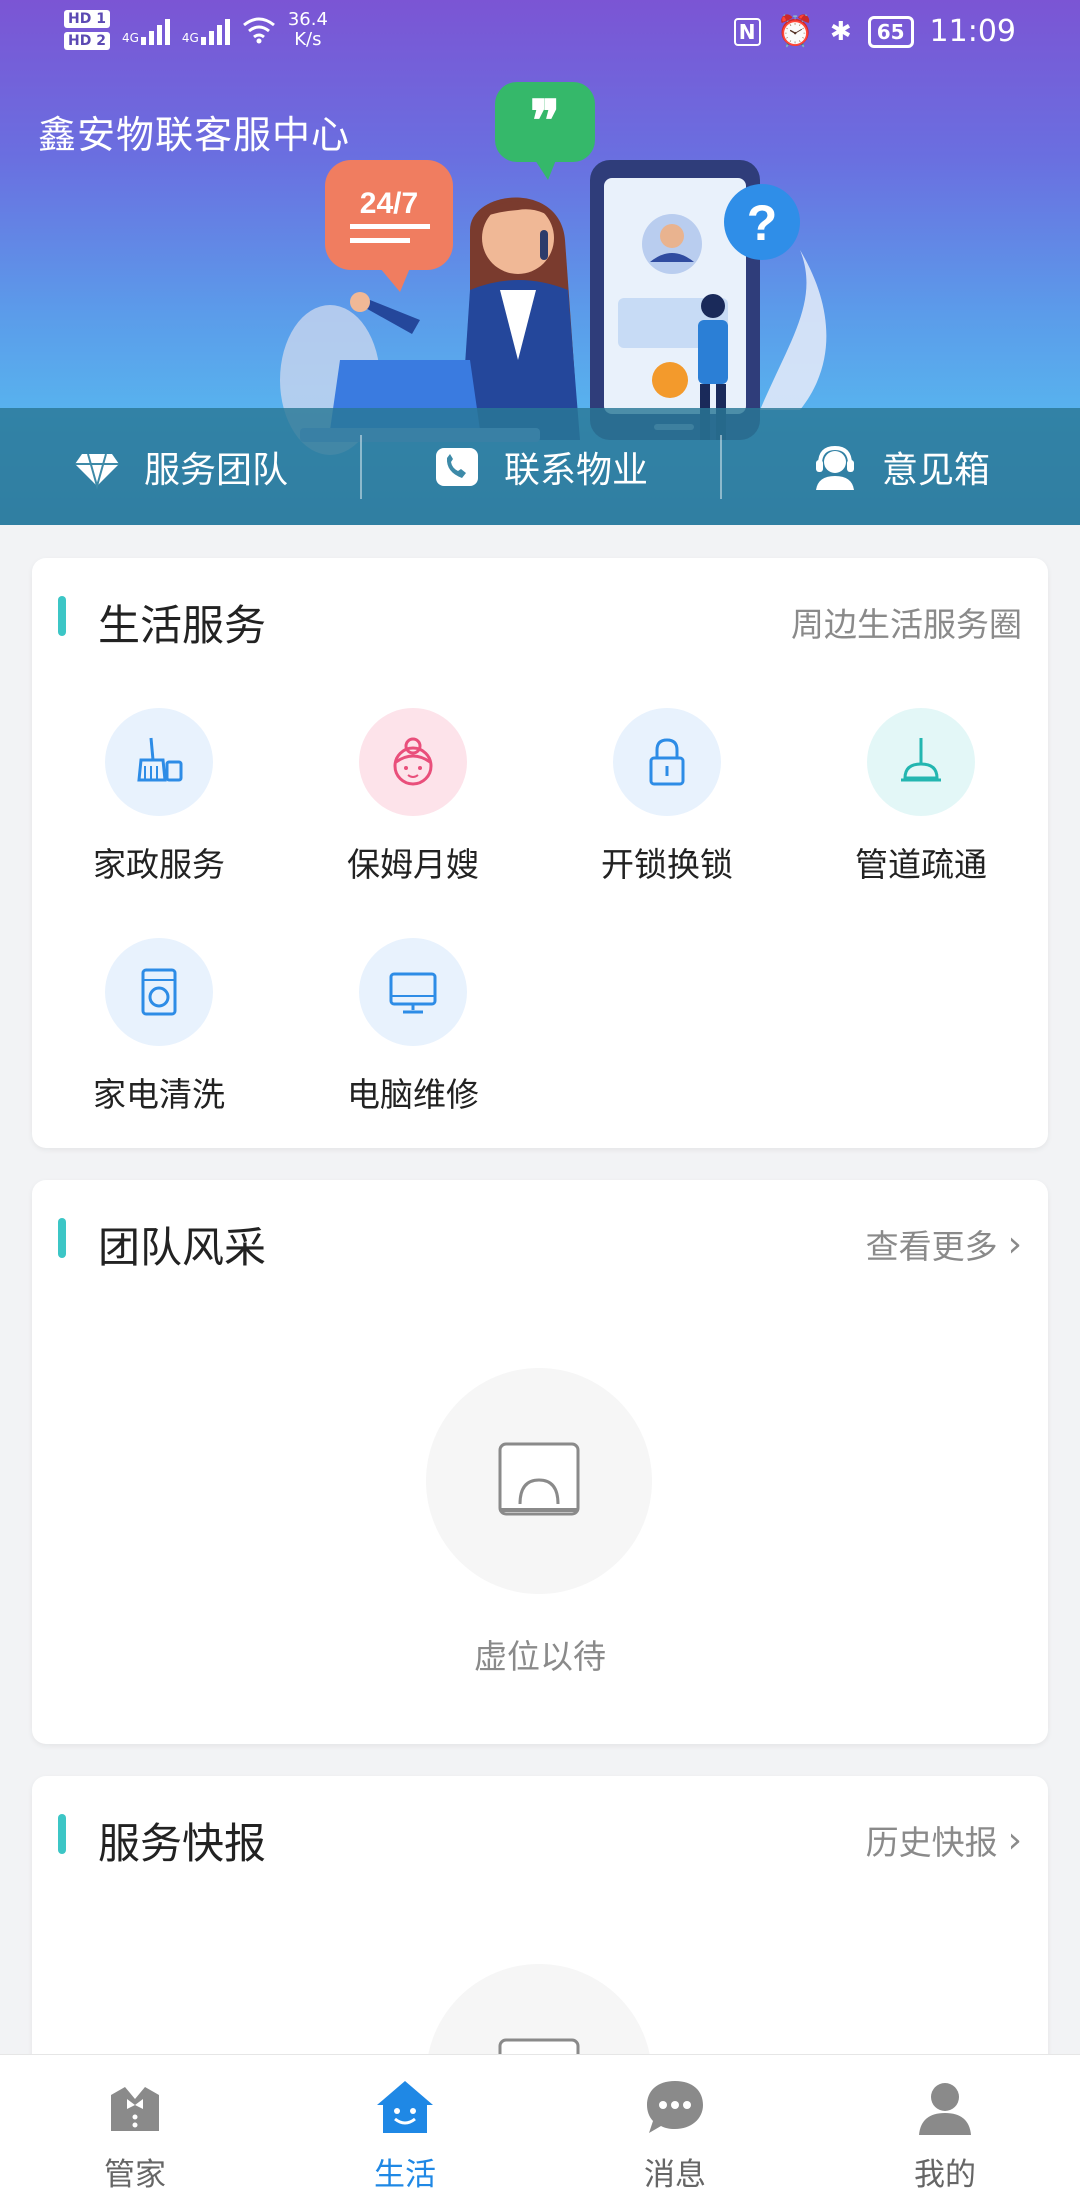  I want to click on headset-icon, so click(834, 467).